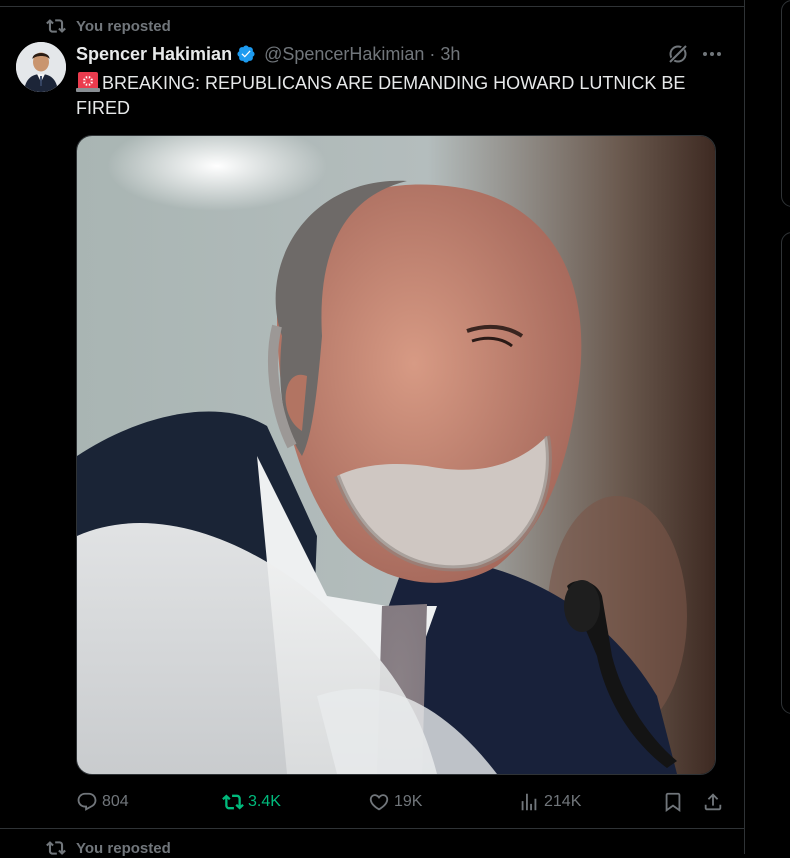 The height and width of the screenshot is (858, 790). I want to click on repost-button: 3.4K, so click(251, 802).